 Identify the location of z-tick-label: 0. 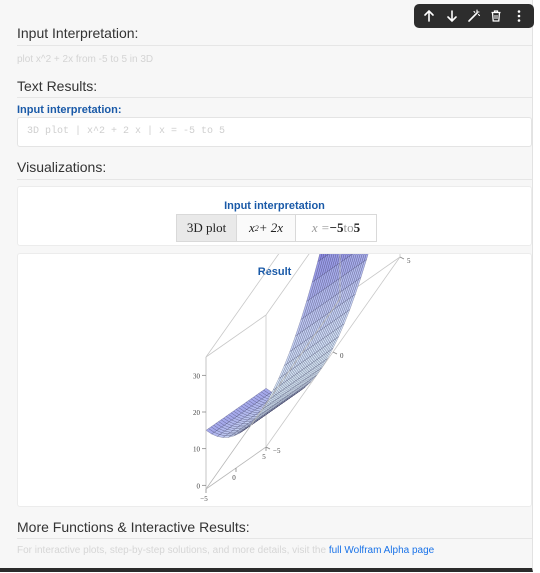
(199, 486).